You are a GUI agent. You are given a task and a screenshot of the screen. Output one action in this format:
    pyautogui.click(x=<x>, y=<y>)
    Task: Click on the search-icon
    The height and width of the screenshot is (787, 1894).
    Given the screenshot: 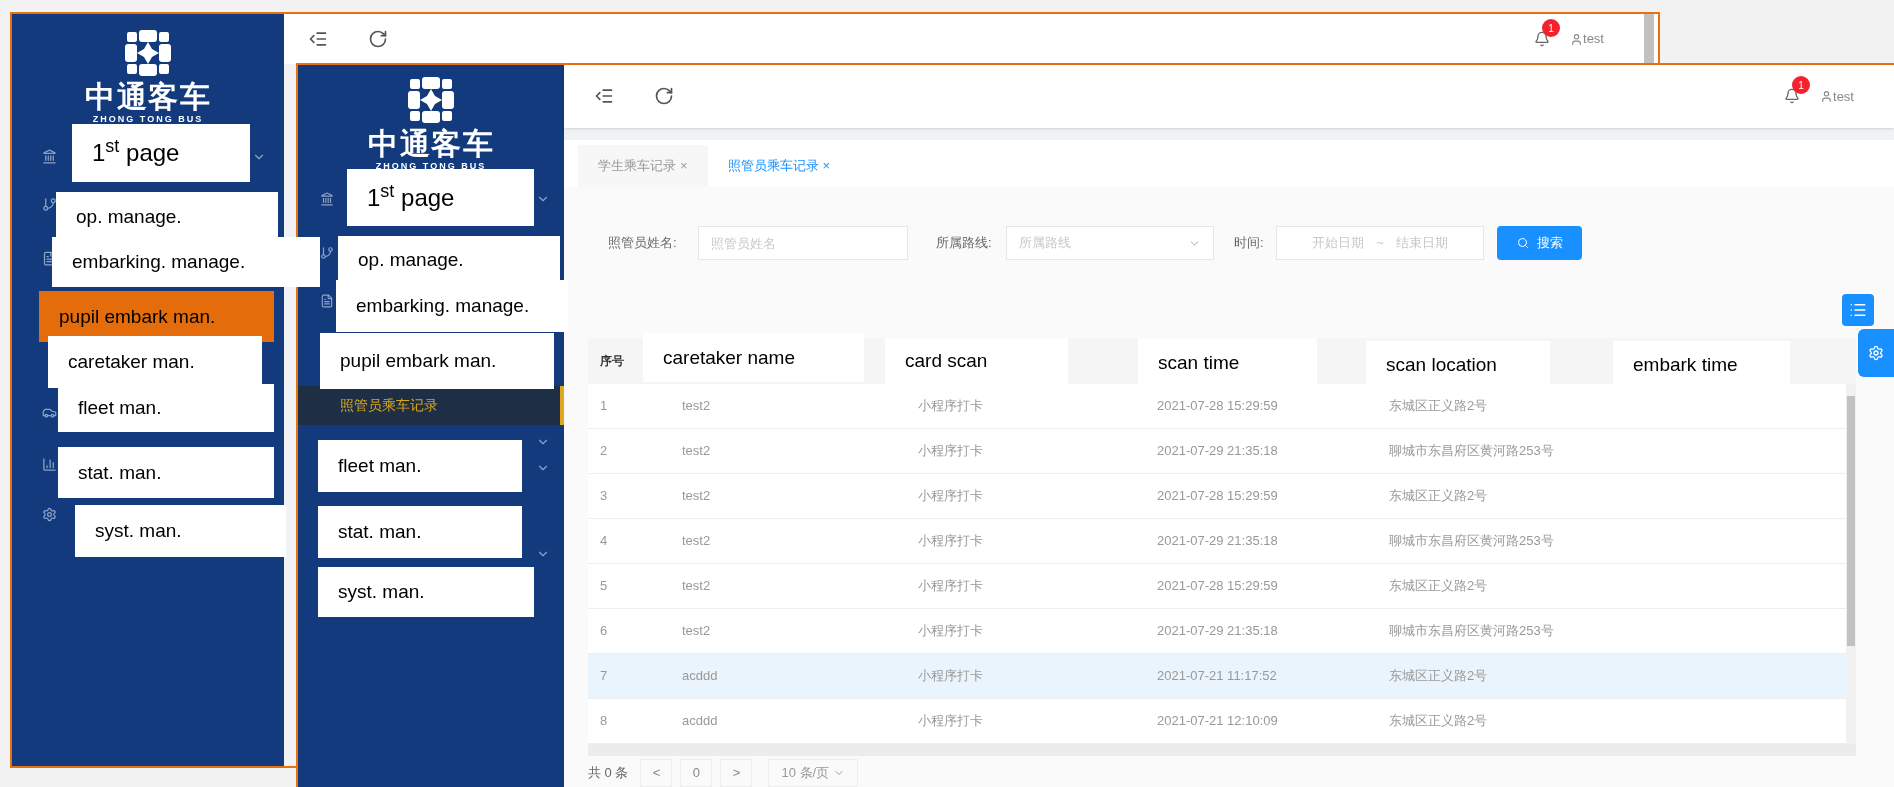 What is the action you would take?
    pyautogui.click(x=1522, y=243)
    